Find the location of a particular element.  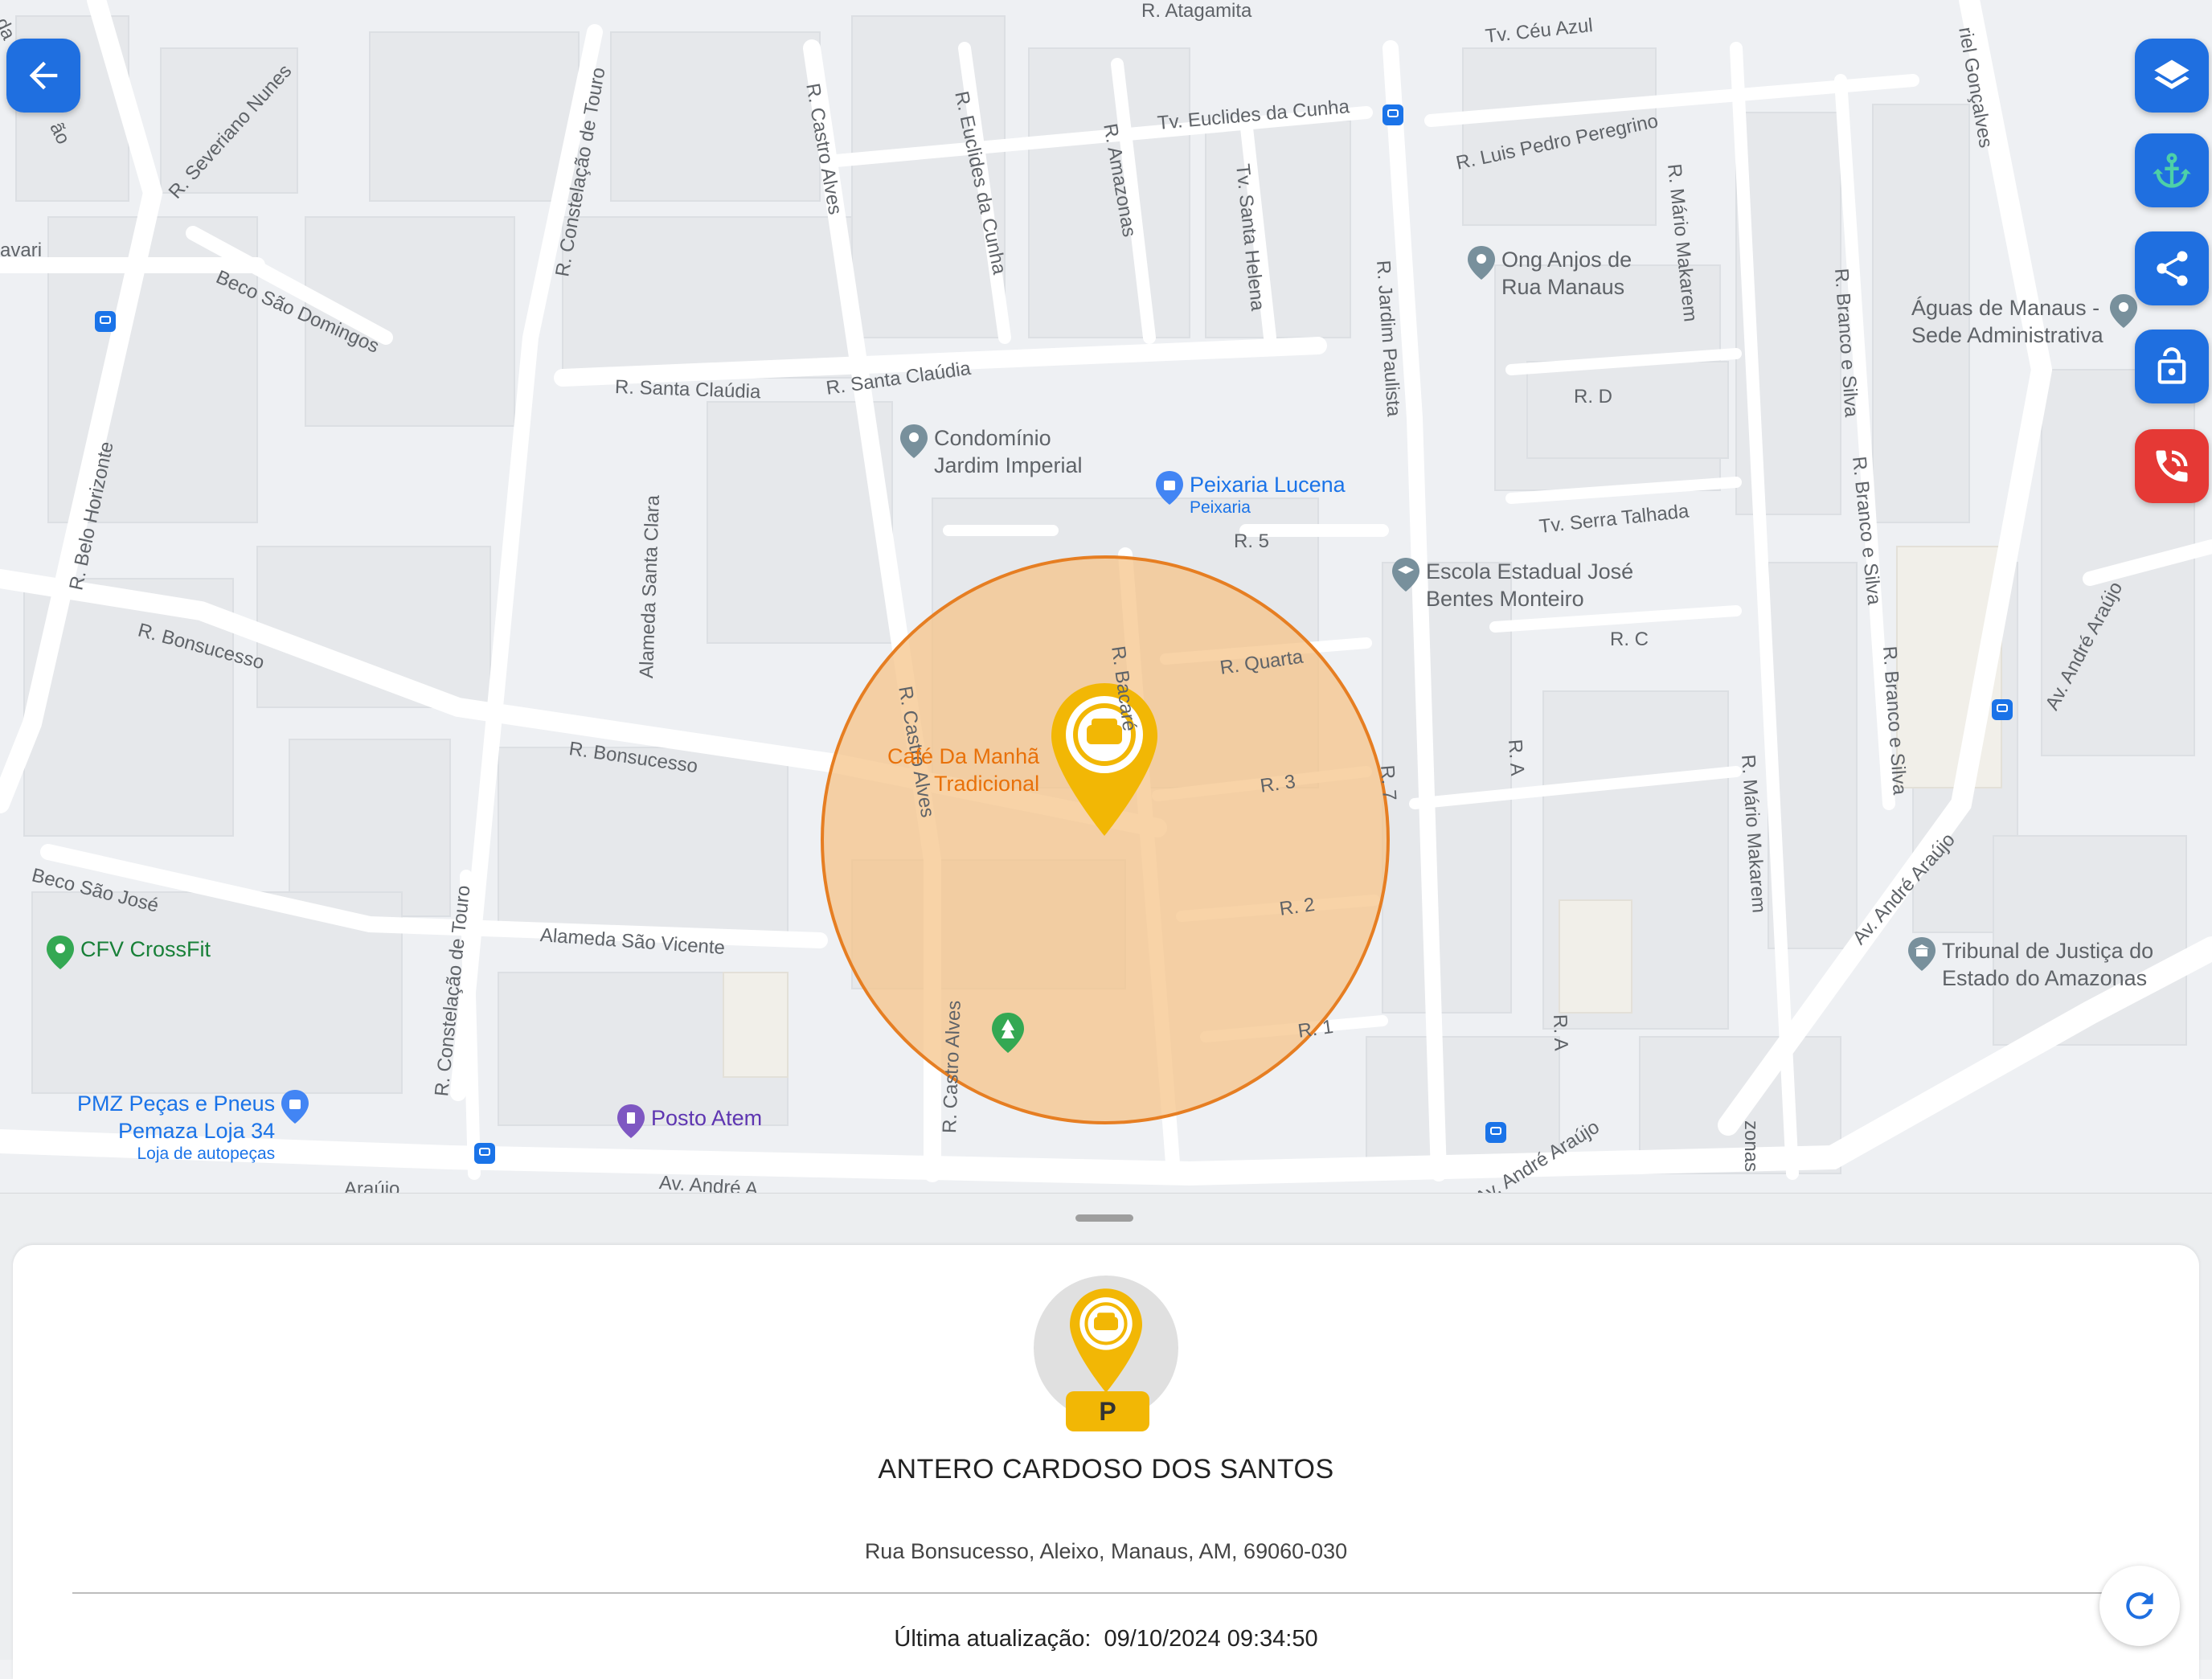

poi-posto: Posto Atem is located at coordinates (689, 1121).